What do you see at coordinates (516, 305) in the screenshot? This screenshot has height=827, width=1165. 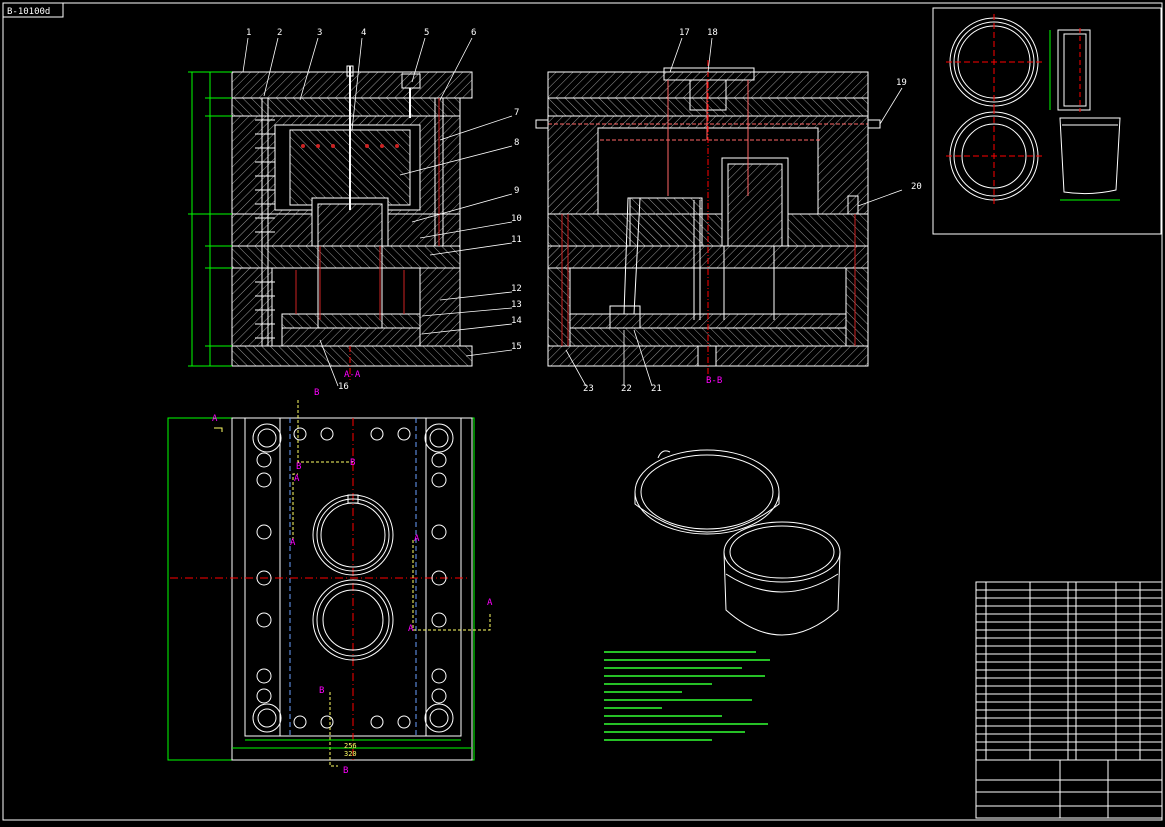 I see `callout-13: 13` at bounding box center [516, 305].